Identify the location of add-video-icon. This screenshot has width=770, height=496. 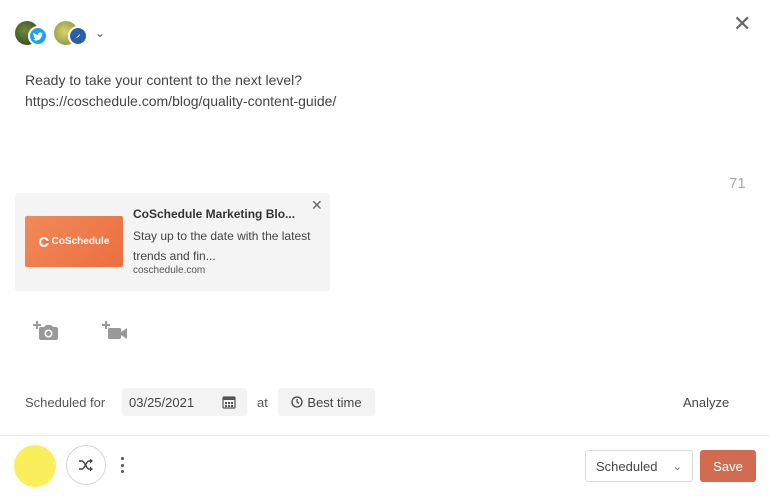
(115, 331).